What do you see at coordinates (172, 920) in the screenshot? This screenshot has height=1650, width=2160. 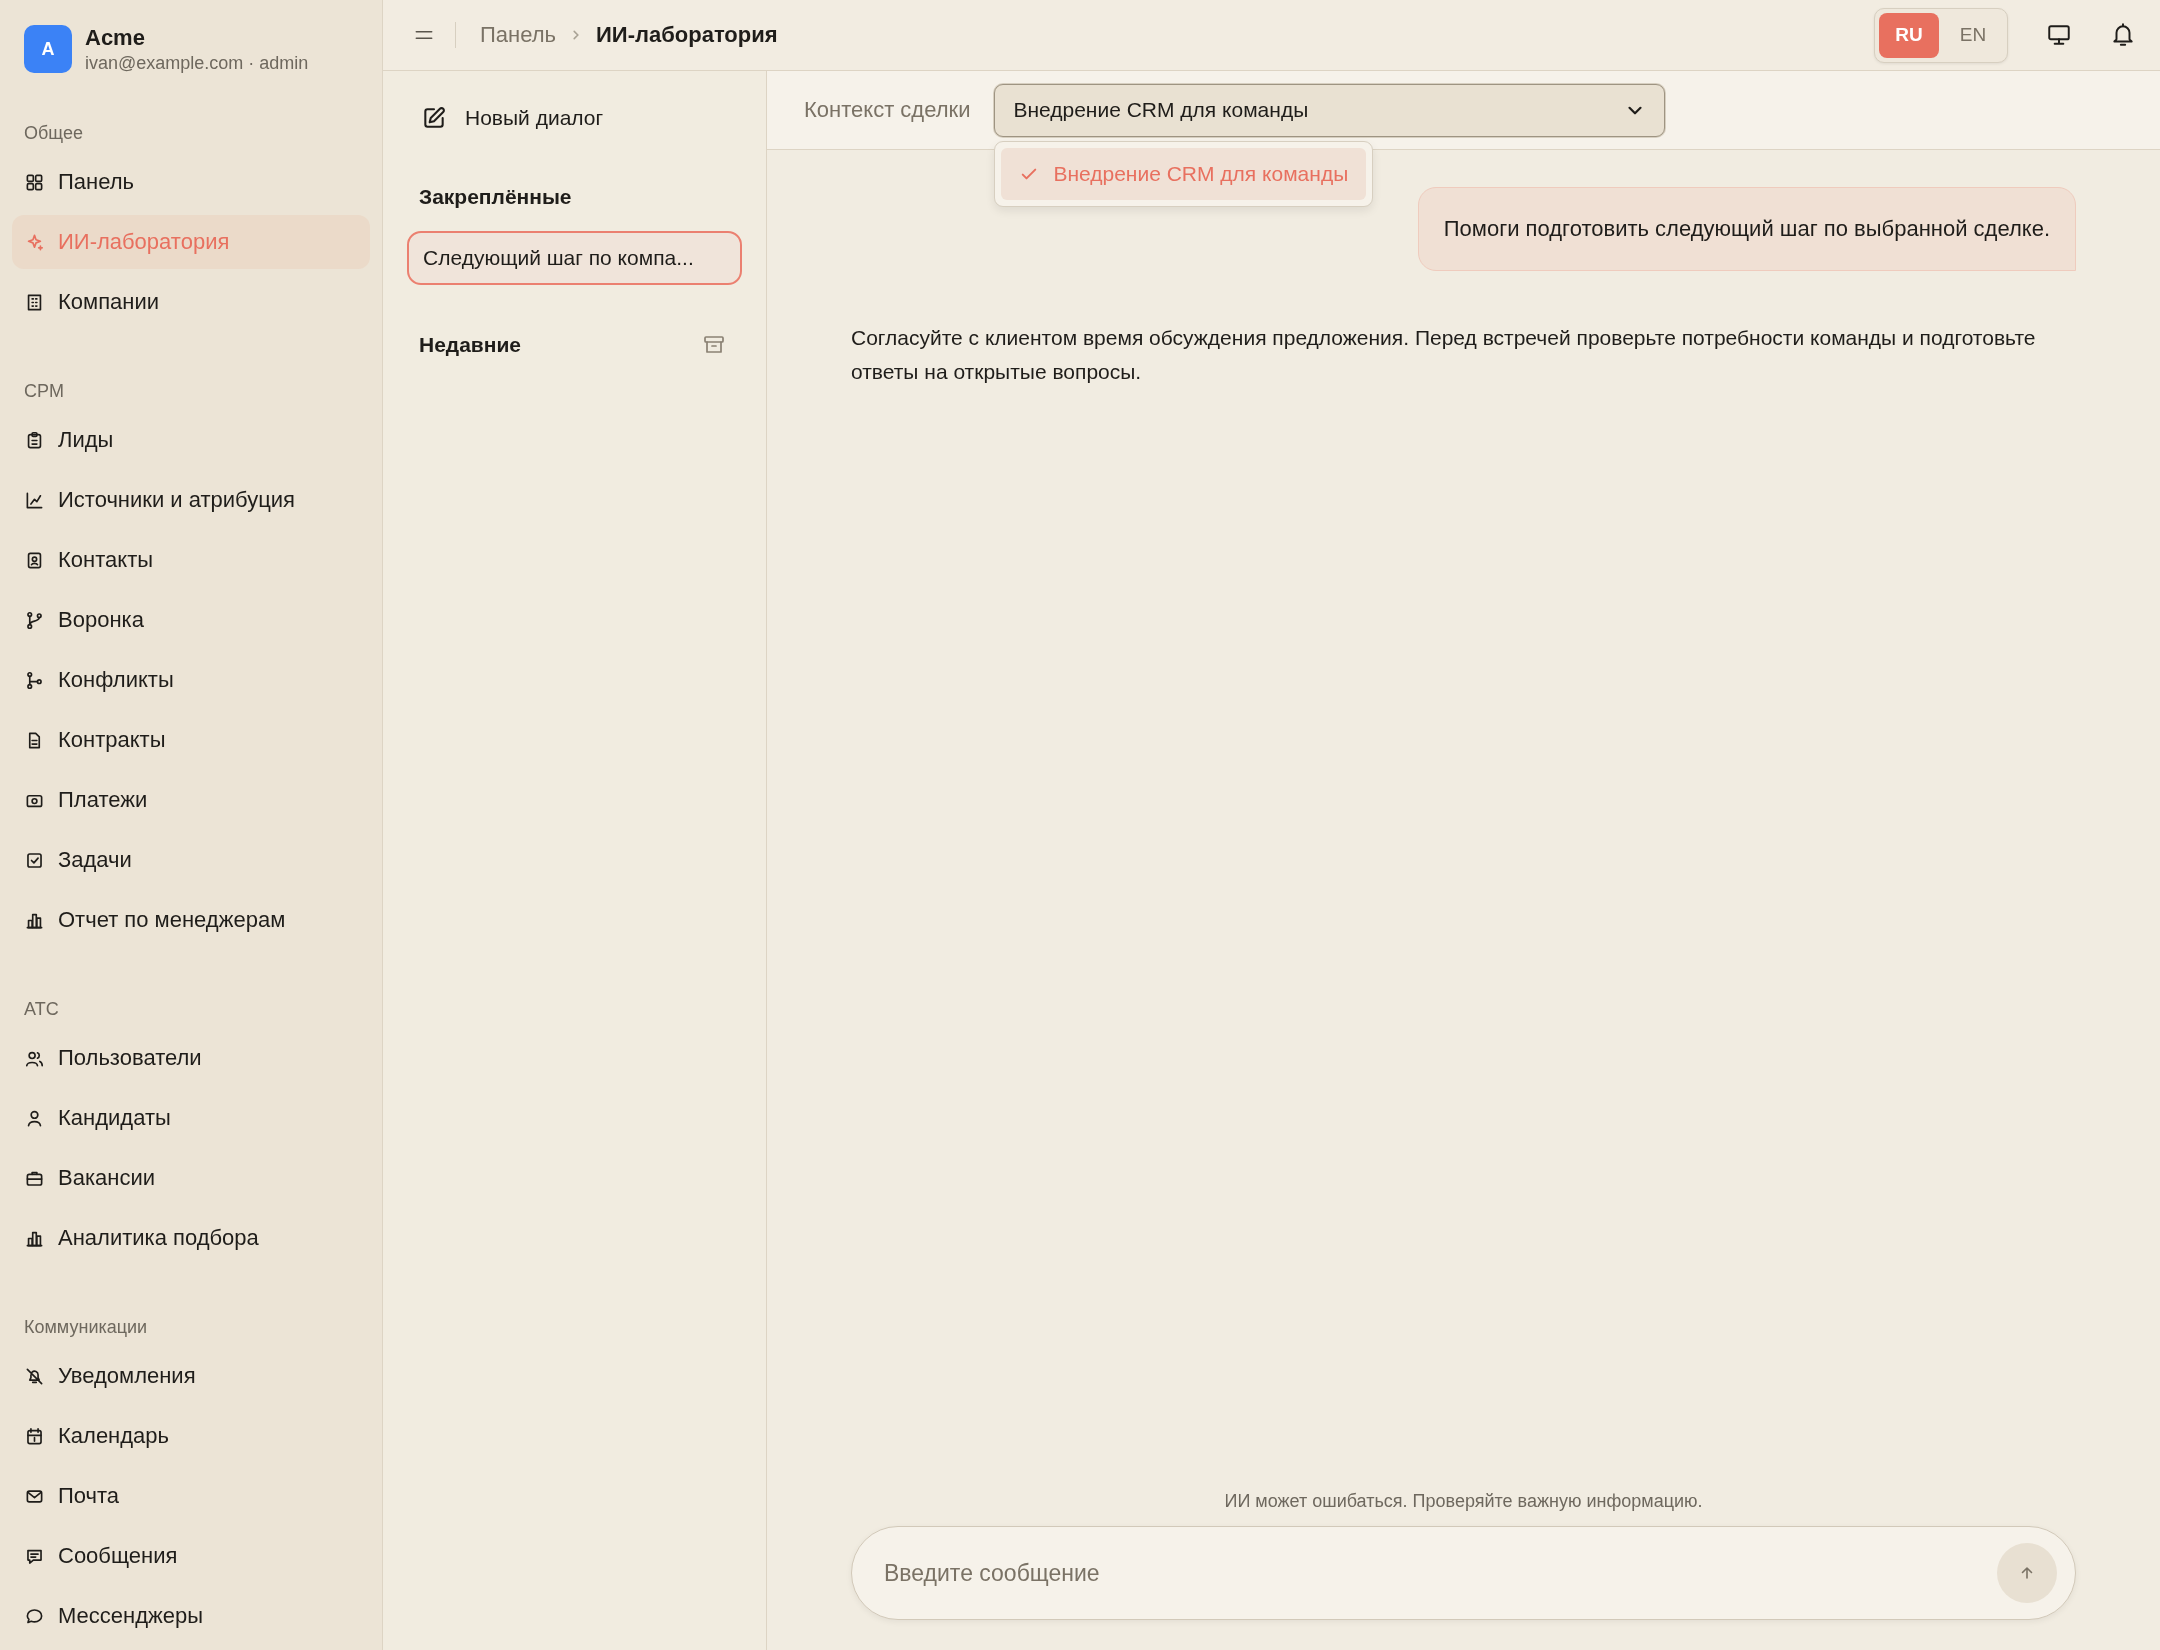 I see `sidebar-item-label: Отчет по менеджерам` at bounding box center [172, 920].